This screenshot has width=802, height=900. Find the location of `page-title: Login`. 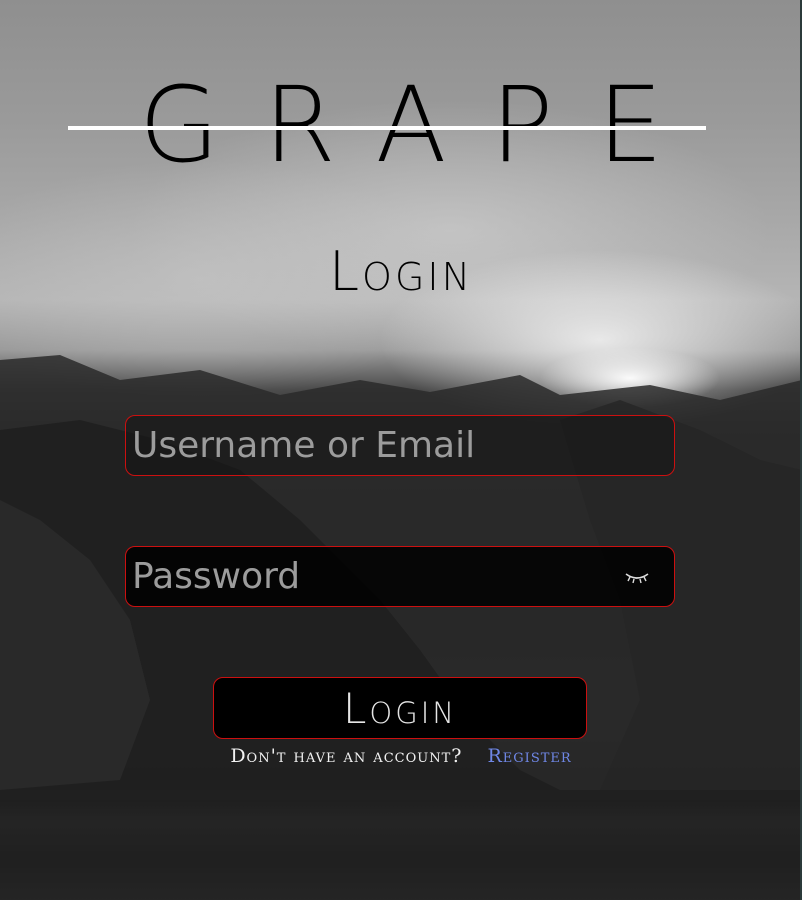

page-title: Login is located at coordinates (401, 271).